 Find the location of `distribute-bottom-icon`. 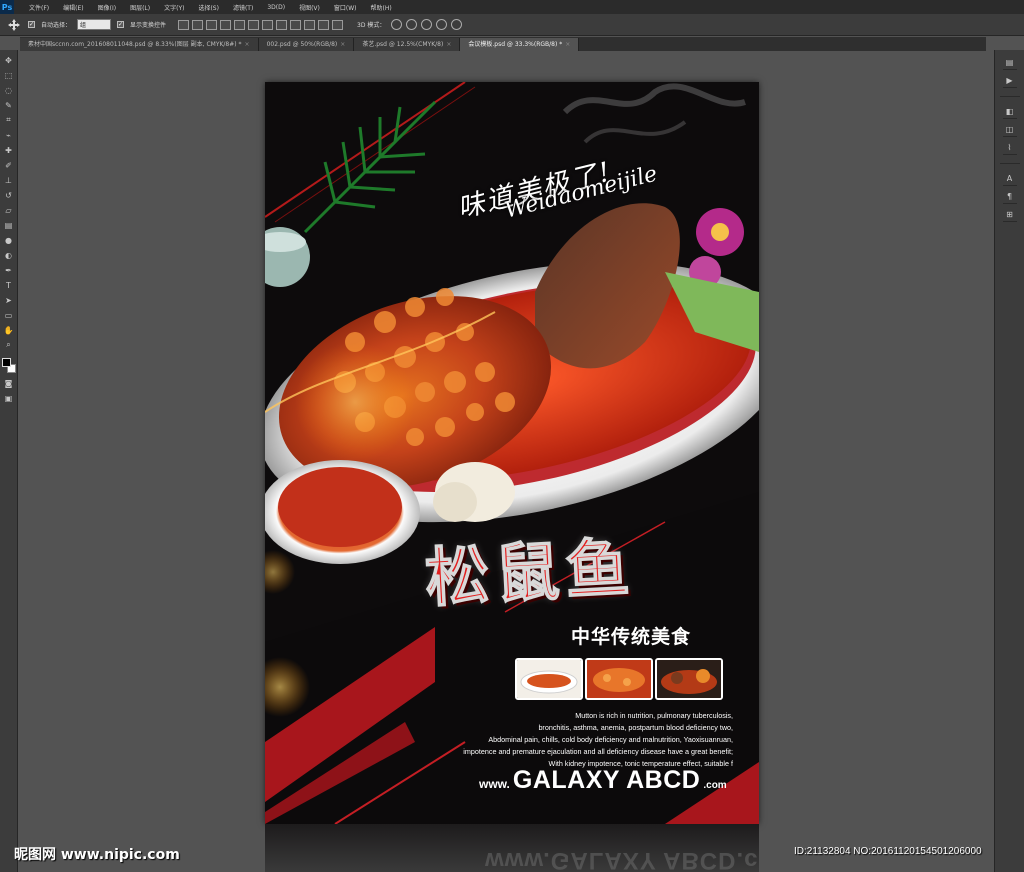

distribute-bottom-icon is located at coordinates (296, 24).